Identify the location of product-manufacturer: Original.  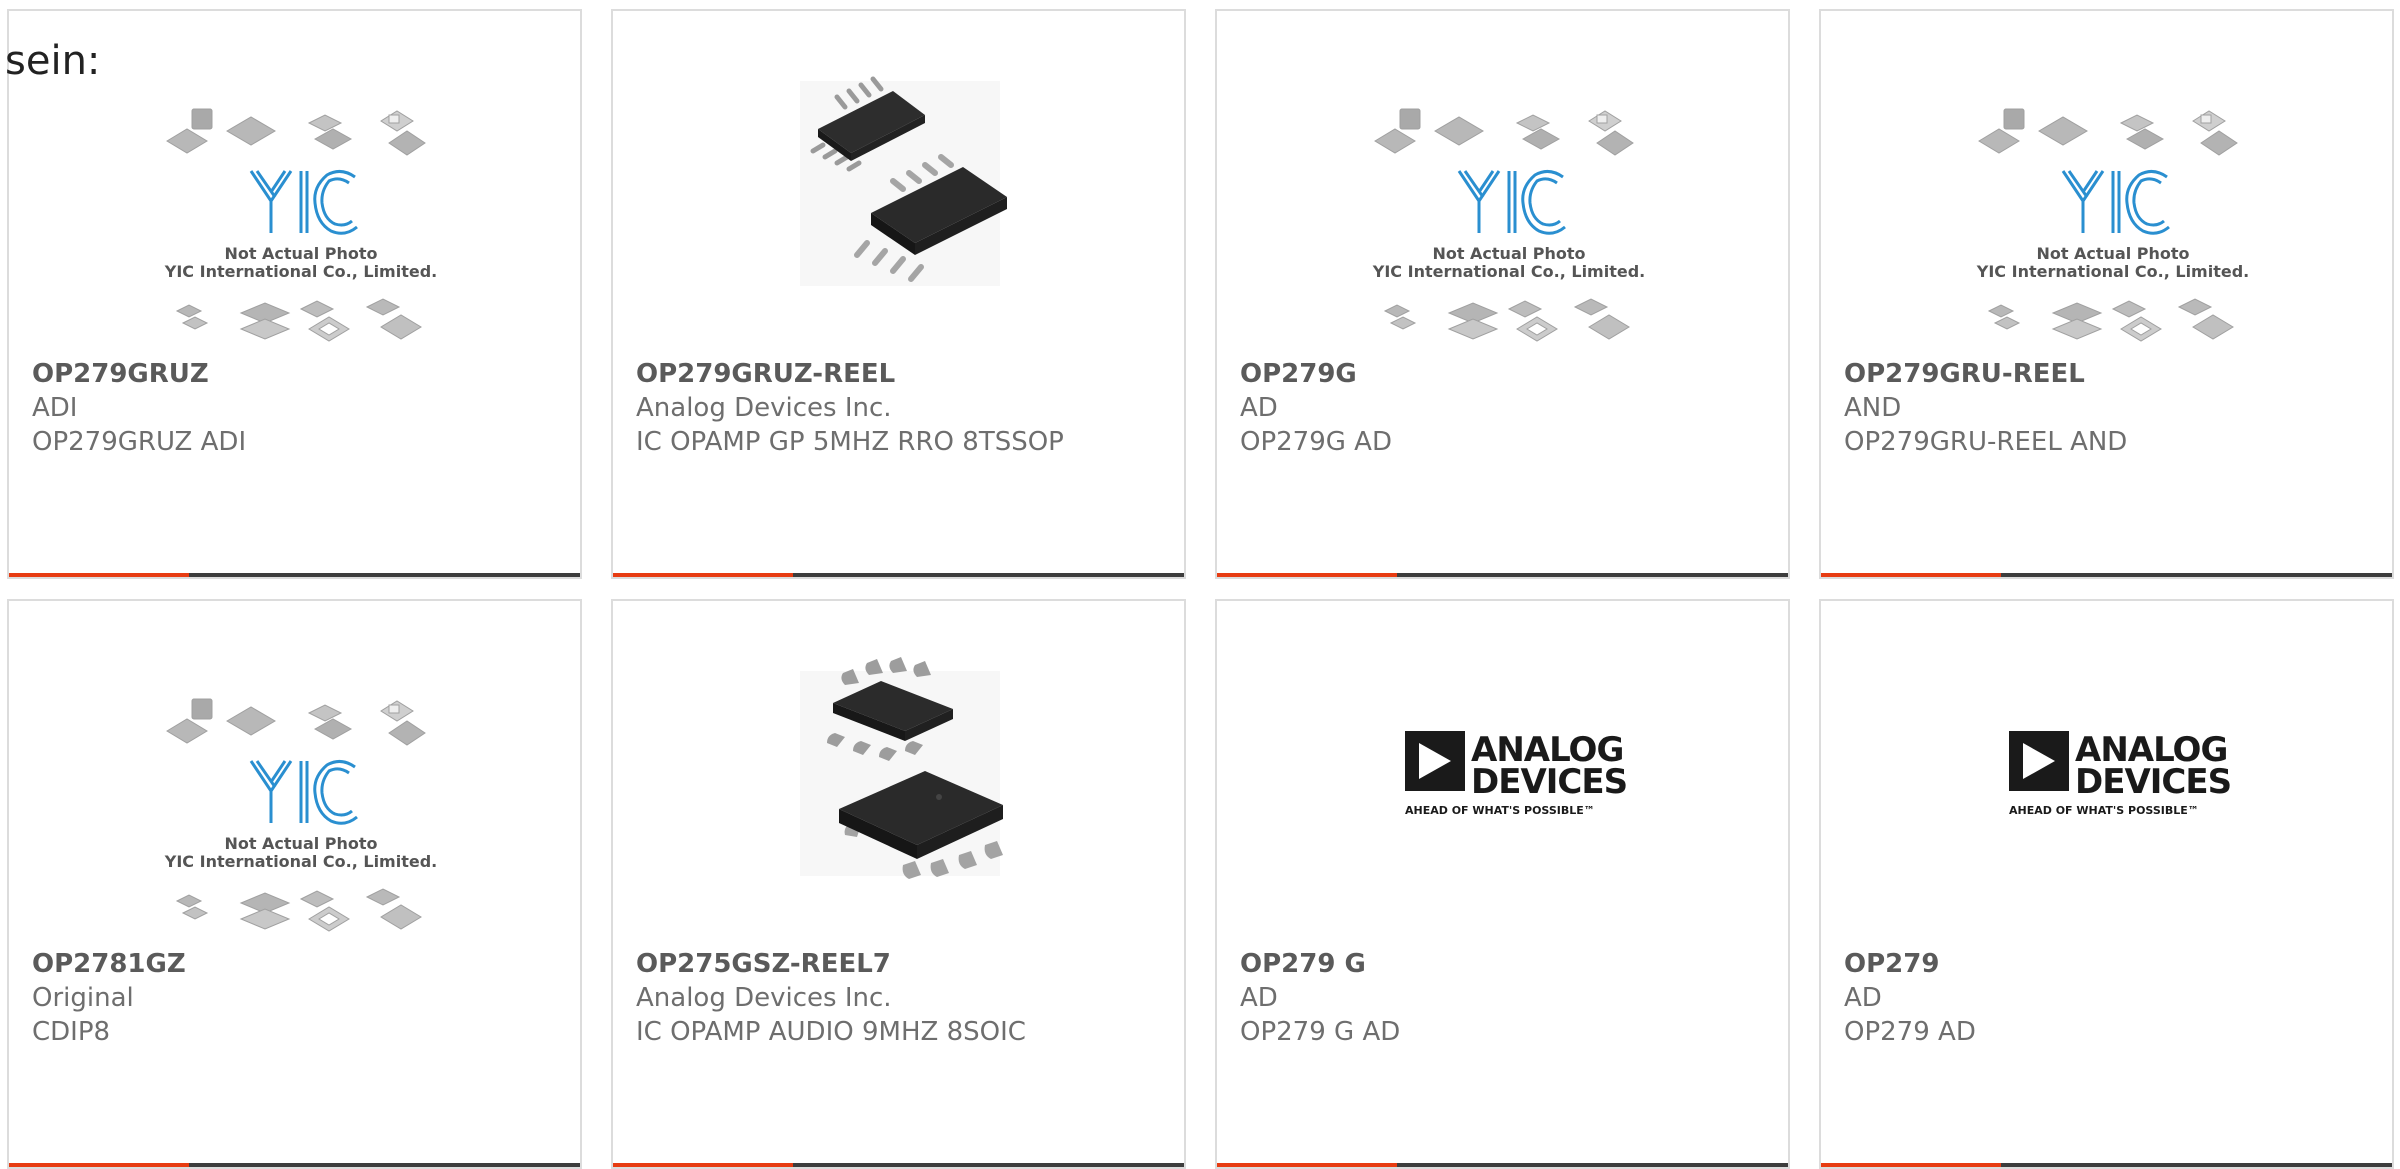
(83, 998).